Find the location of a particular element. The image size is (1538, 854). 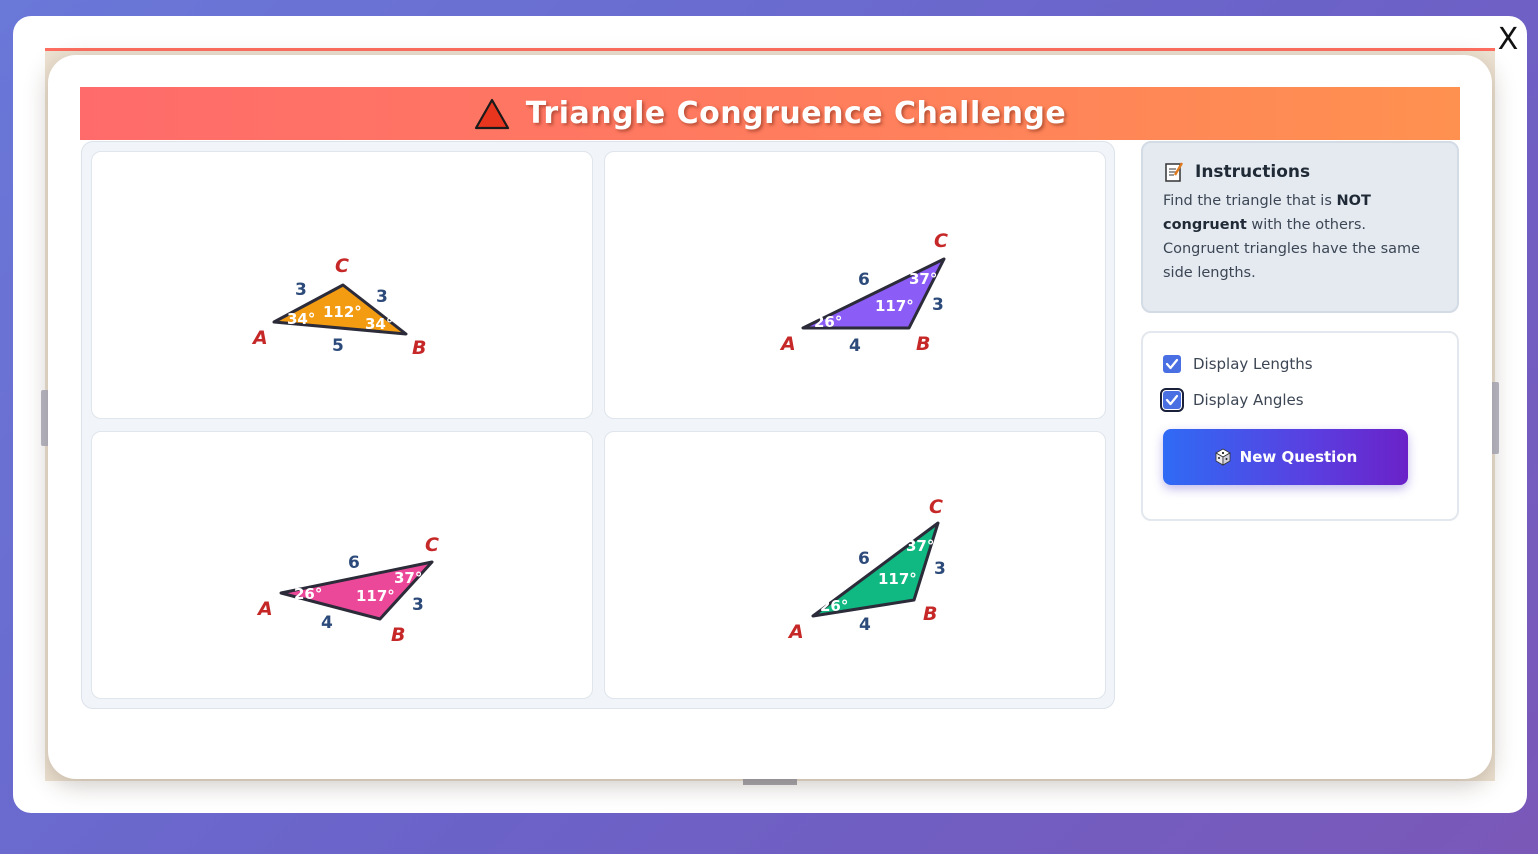

display-lengths-toggle: Display Lengths is located at coordinates (1238, 364).